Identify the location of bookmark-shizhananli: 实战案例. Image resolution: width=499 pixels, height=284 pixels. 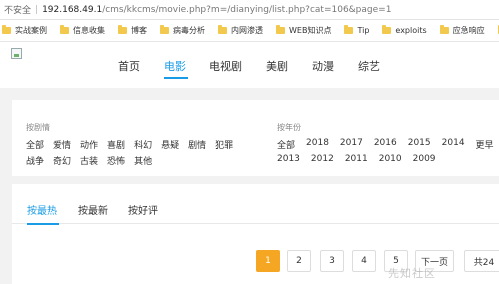
(24, 30).